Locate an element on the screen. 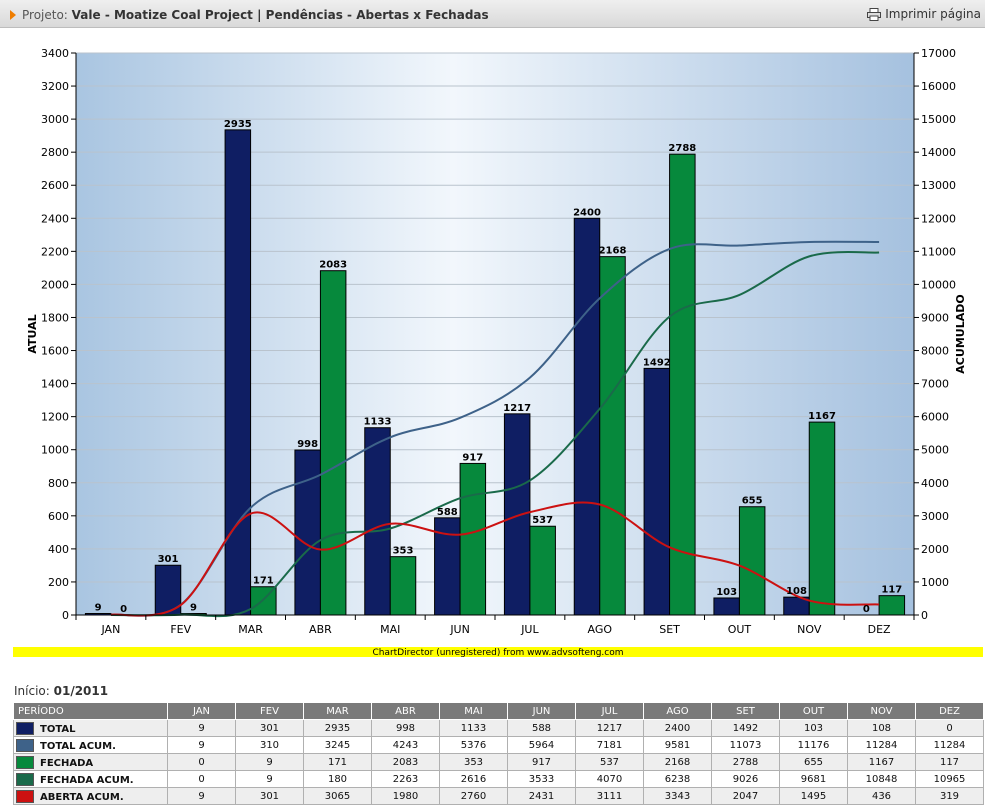  print-page-button: Imprimir página is located at coordinates (924, 14).